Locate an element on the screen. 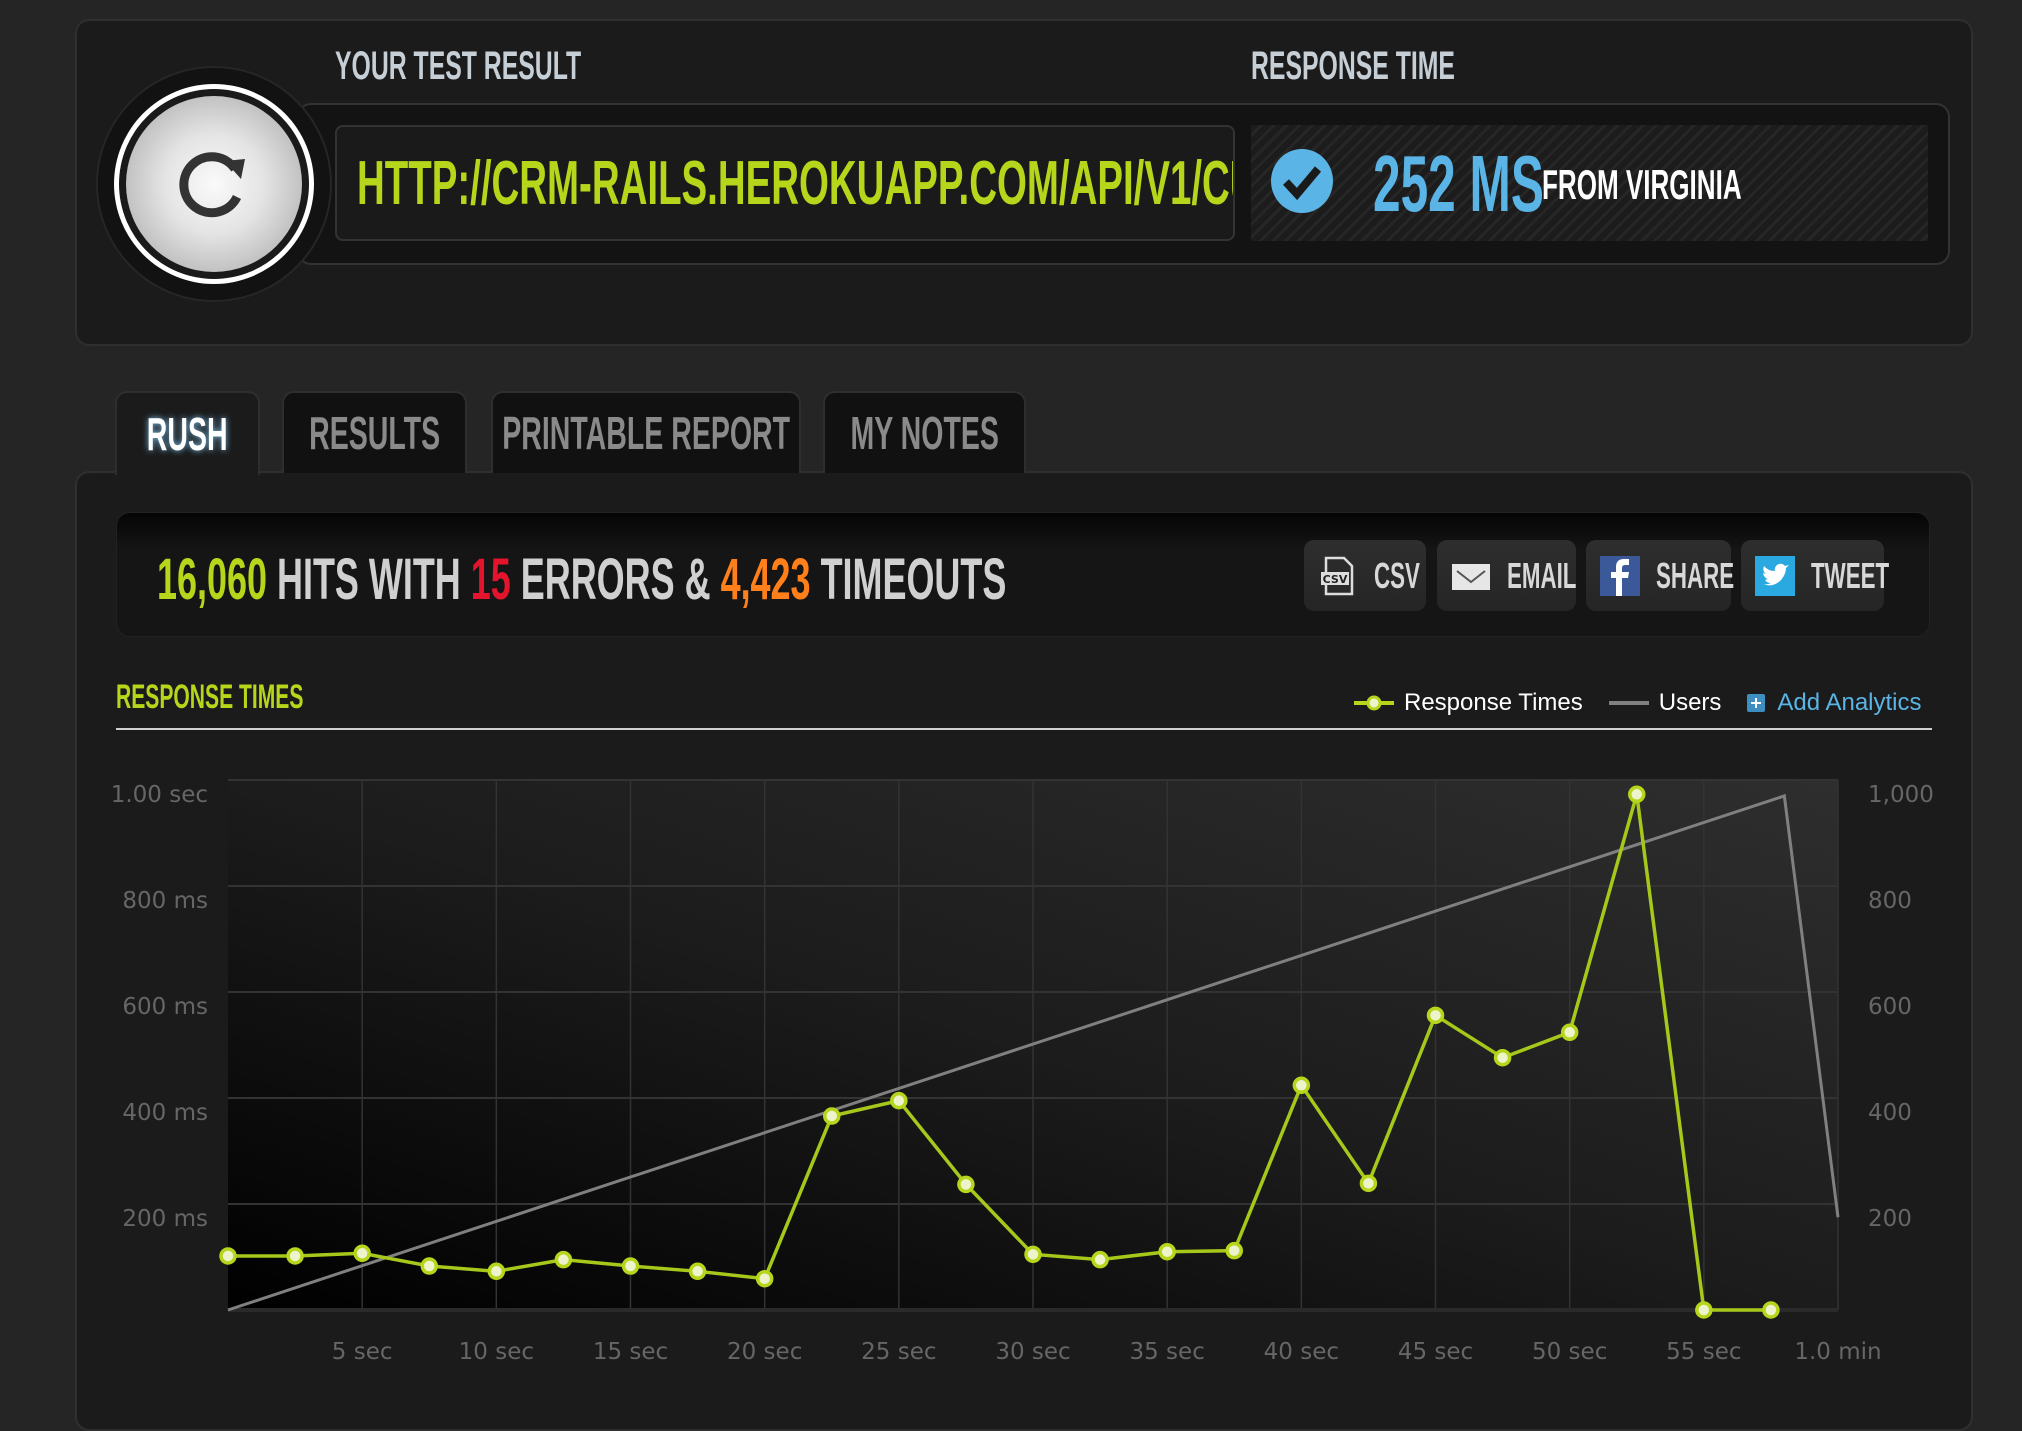  hits-count: 16,060 is located at coordinates (212, 579).